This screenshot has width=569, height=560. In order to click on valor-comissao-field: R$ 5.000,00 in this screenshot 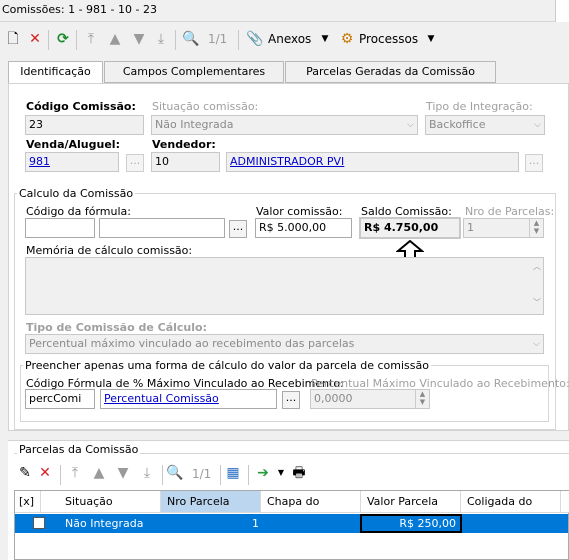, I will do `click(303, 228)`.